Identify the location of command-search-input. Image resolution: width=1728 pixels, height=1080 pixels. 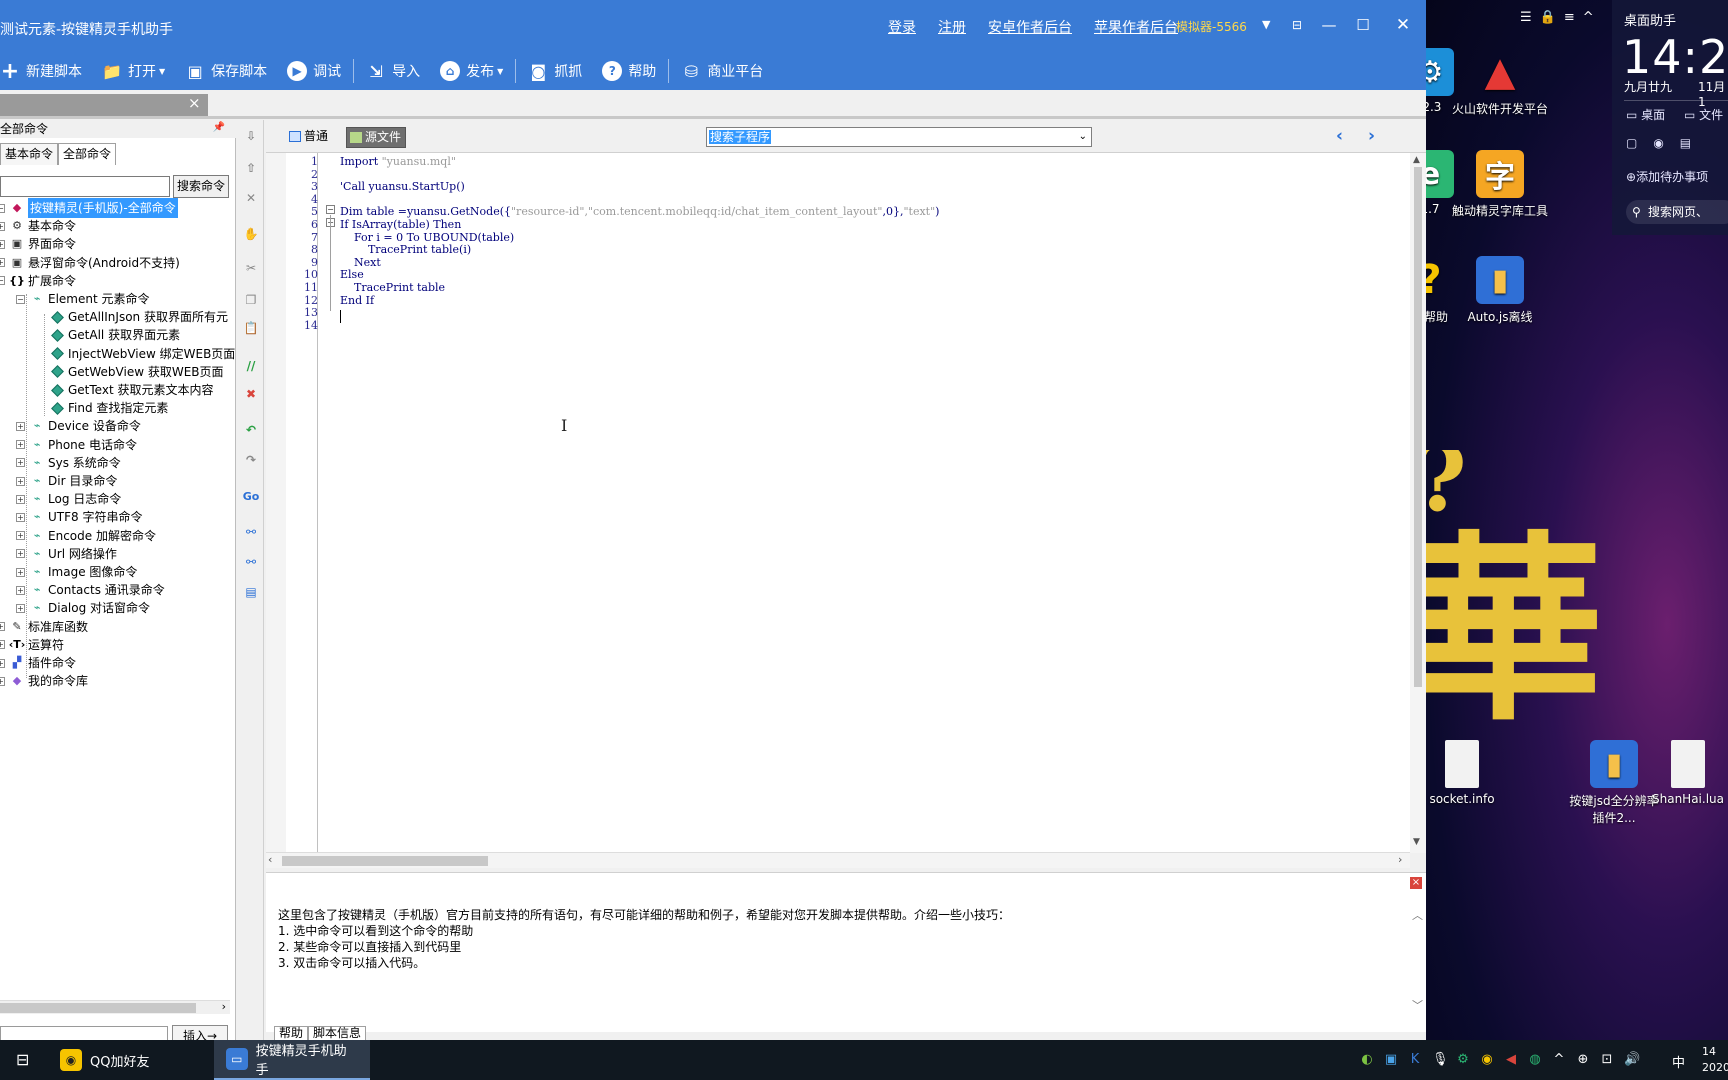
(85, 186).